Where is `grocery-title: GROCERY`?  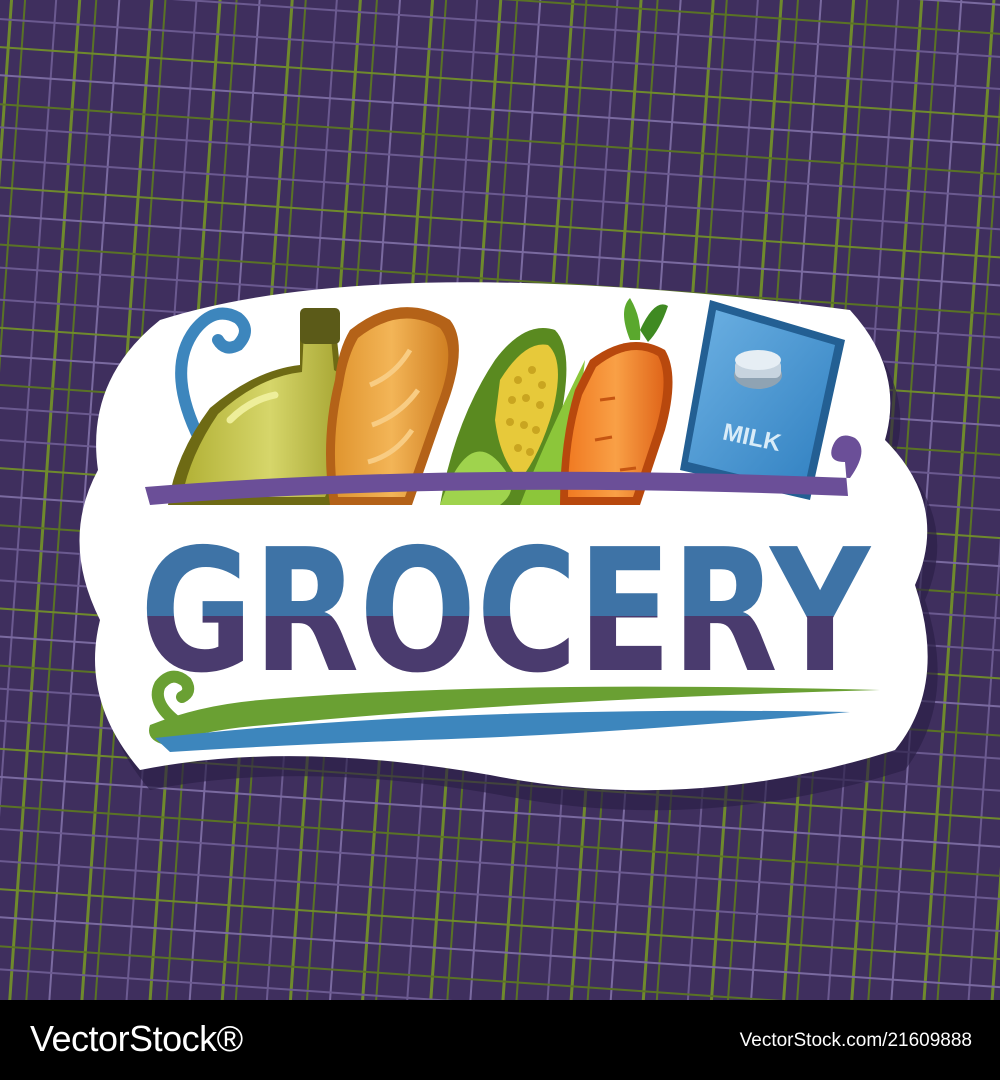 grocery-title: GROCERY is located at coordinates (506, 612).